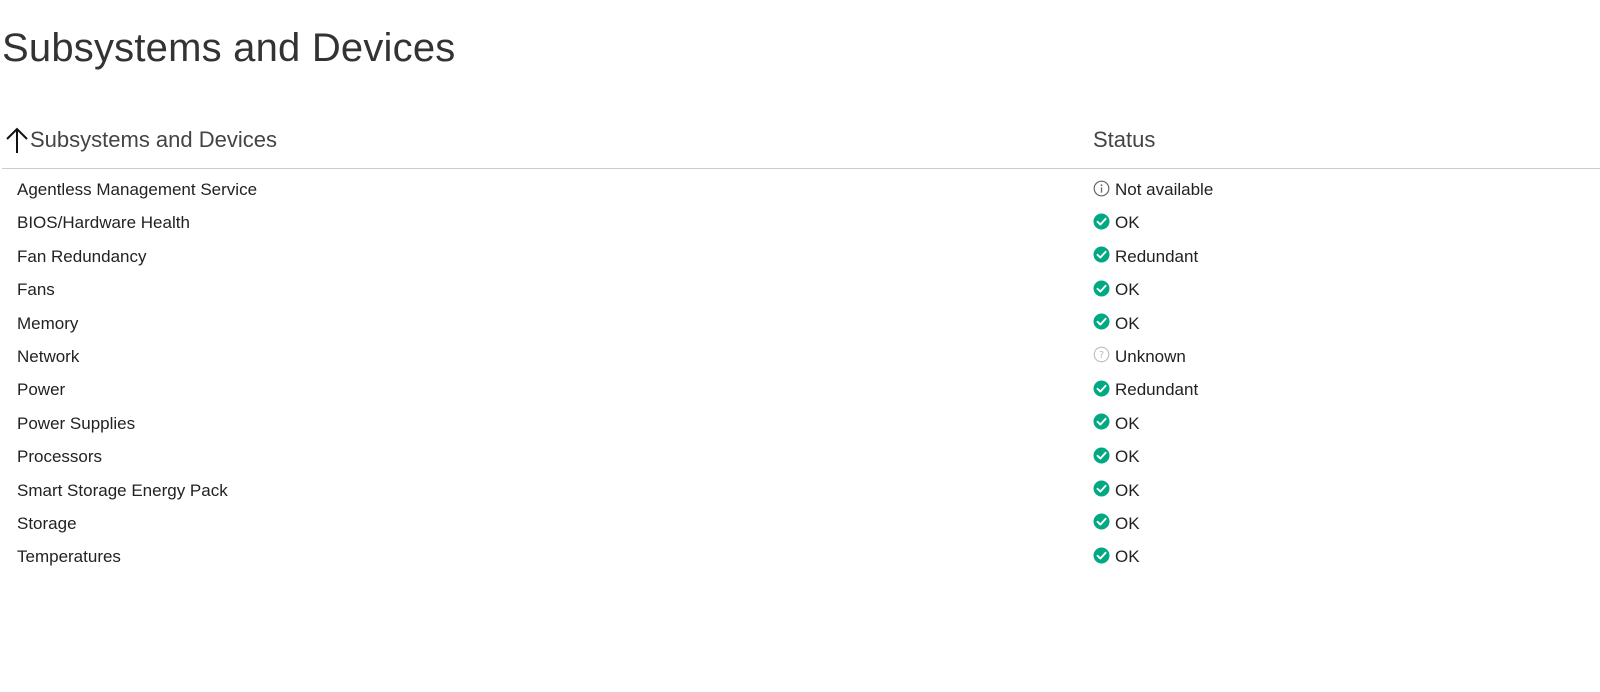 The width and height of the screenshot is (1600, 692). I want to click on subsystem-name: Smart Storage Energy Pack, so click(122, 490).